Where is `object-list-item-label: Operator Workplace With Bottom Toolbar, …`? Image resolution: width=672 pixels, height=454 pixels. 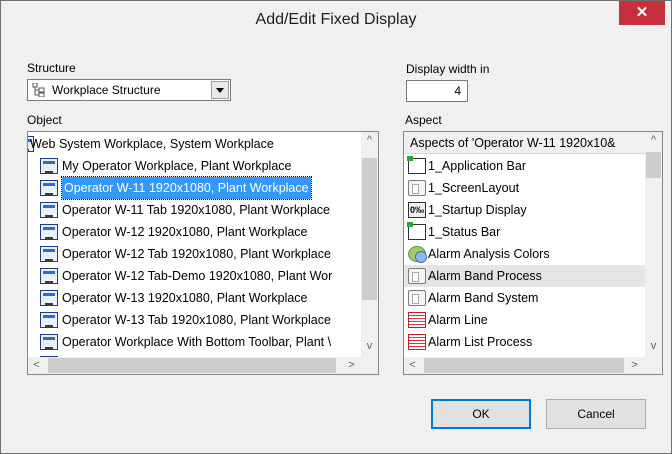
object-list-item-label: Operator Workplace With Bottom Toolbar, … is located at coordinates (197, 342).